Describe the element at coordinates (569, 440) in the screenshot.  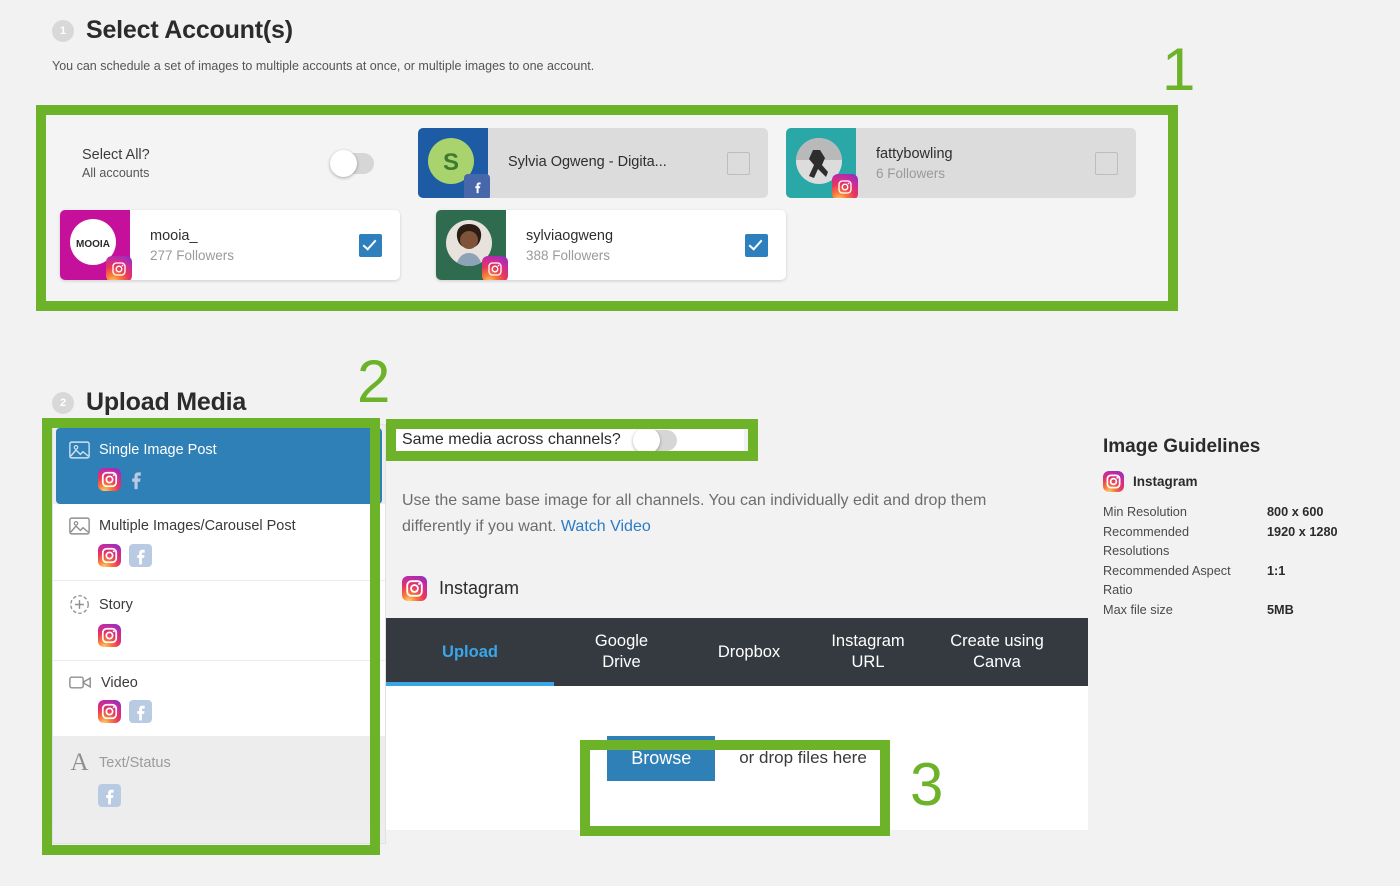
I see `same-media-across-channels-row: Same media across channels?` at that location.